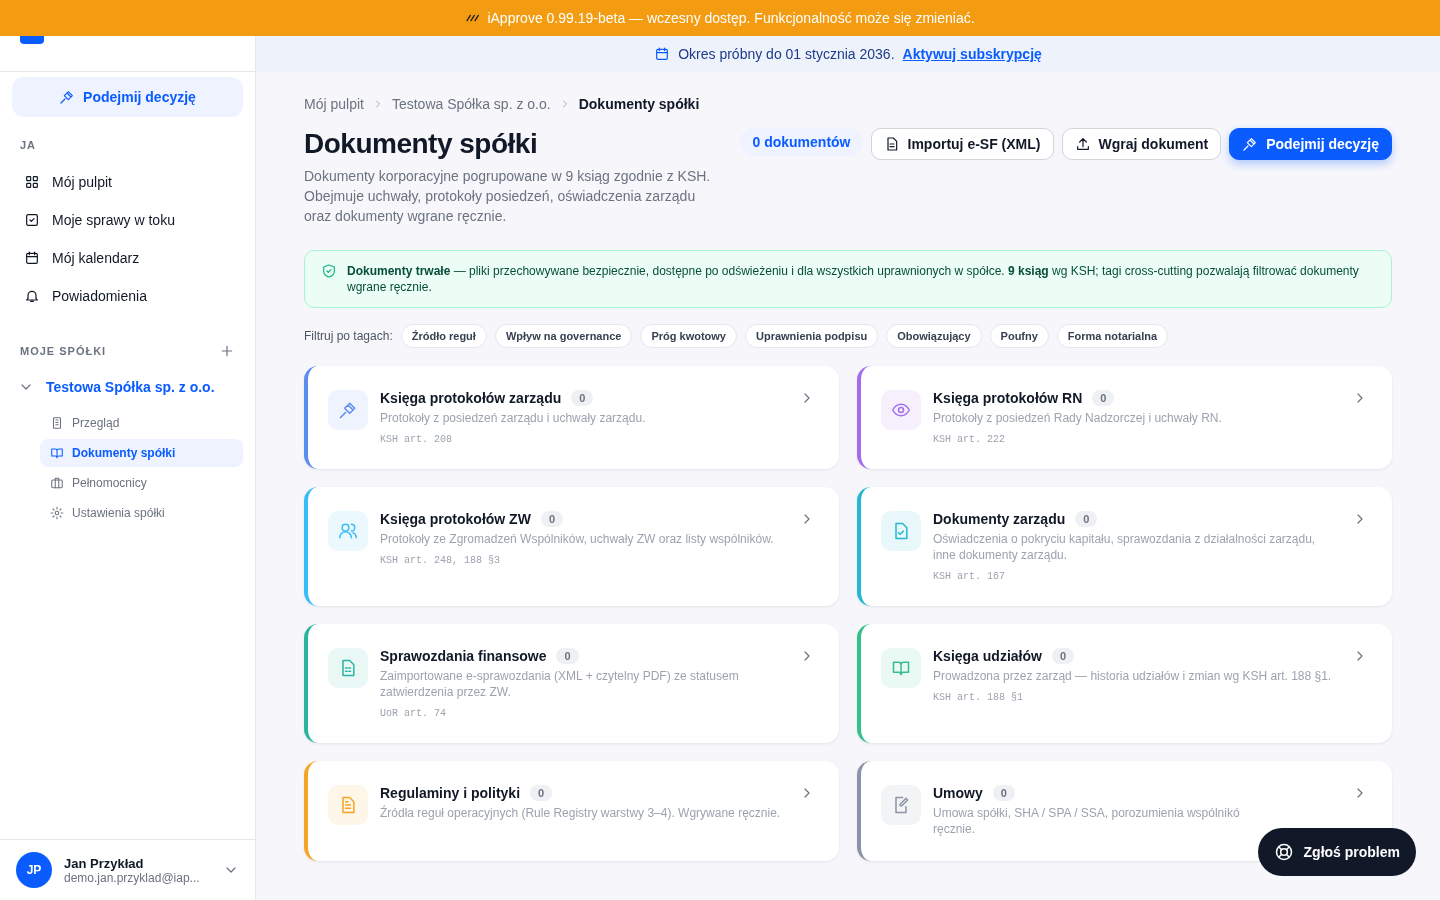  What do you see at coordinates (969, 576) in the screenshot?
I see `law-reference: KSH art. 167` at bounding box center [969, 576].